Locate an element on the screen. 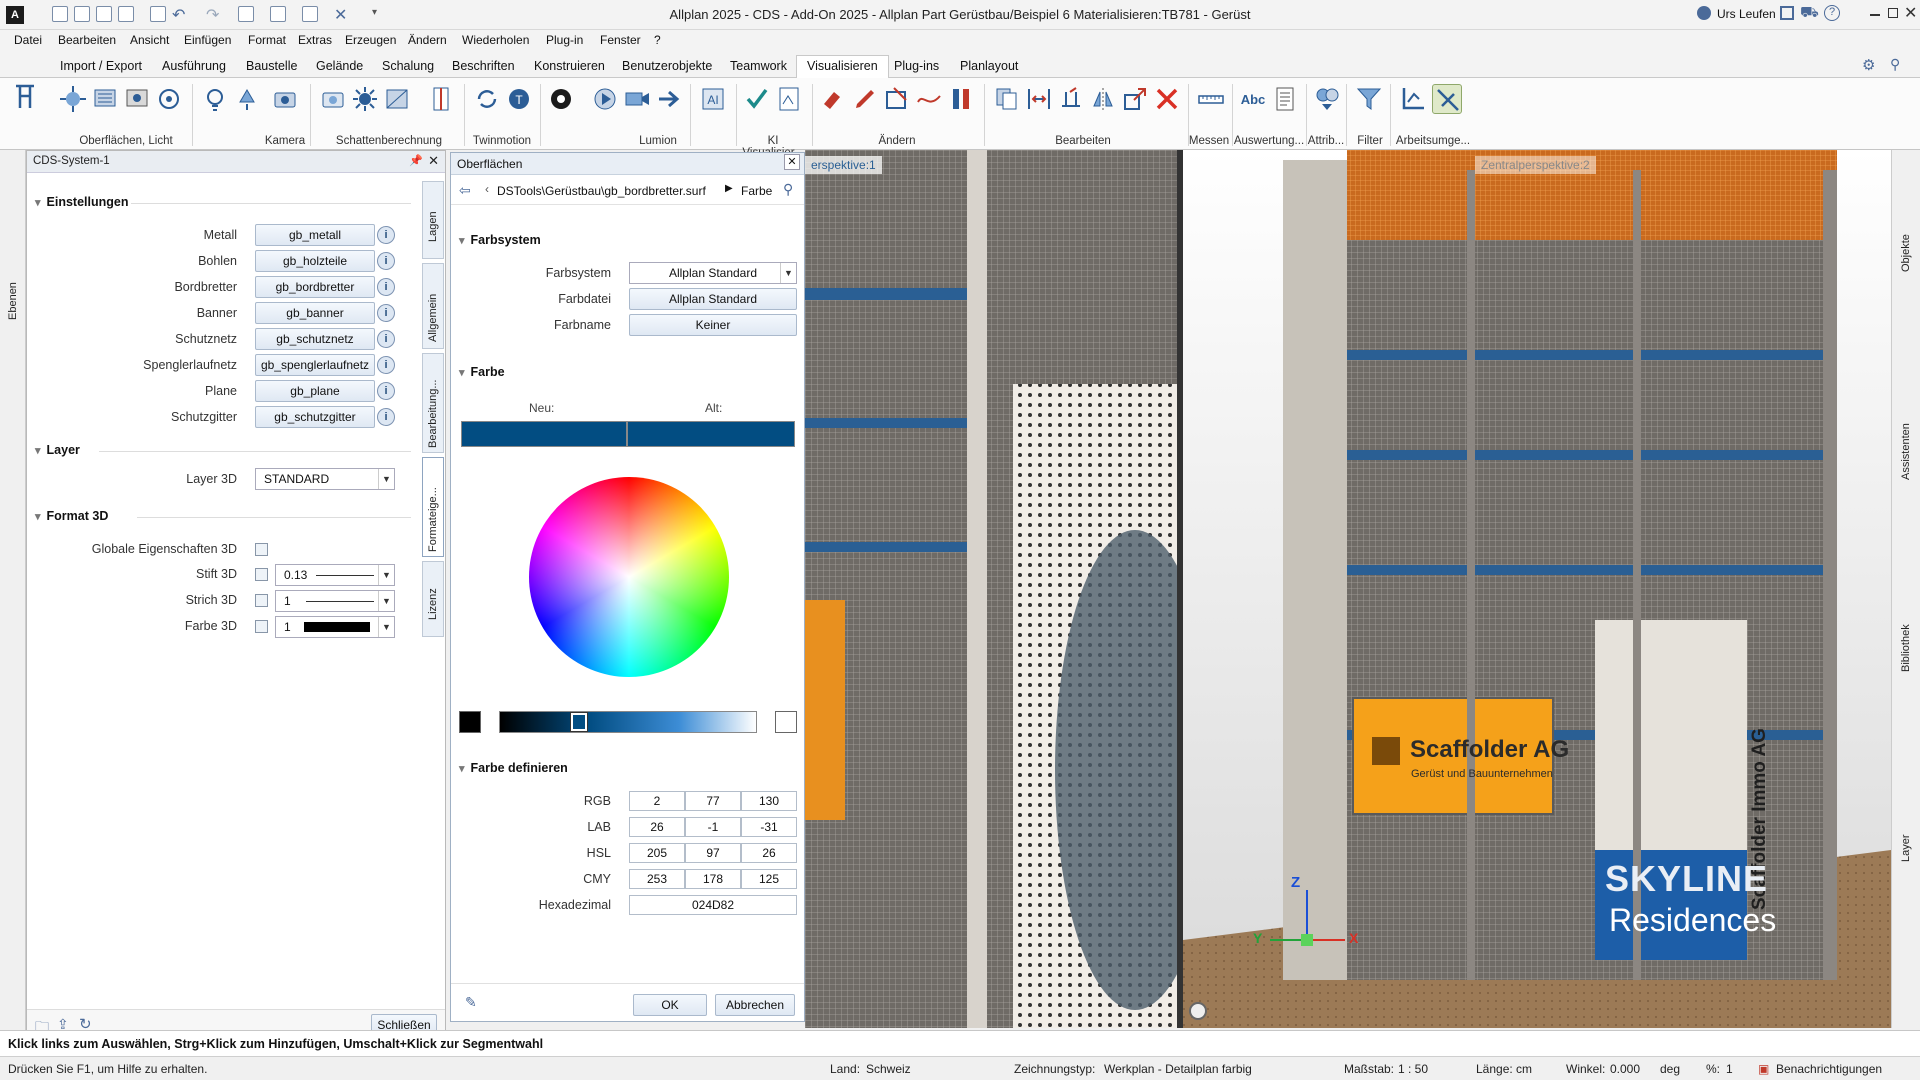 Image resolution: width=1920 pixels, height=1080 pixels. pen-edit-icon is located at coordinates (865, 99).